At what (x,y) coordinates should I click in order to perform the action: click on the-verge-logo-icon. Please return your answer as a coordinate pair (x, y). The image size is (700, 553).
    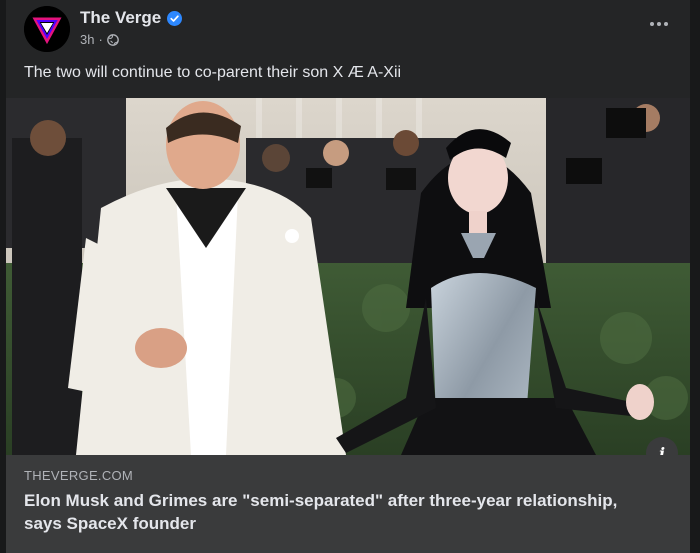
    Looking at the image, I should click on (47, 29).